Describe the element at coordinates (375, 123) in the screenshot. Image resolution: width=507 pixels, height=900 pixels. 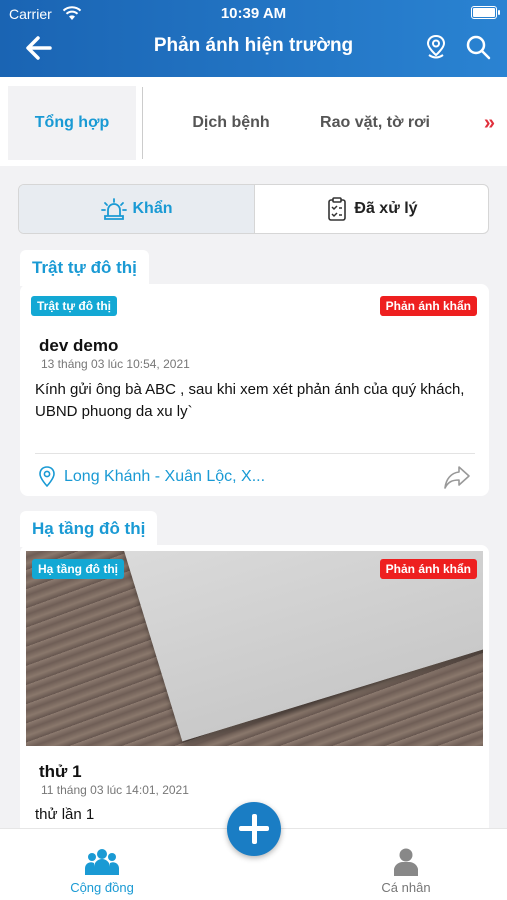
I see `tab-rao-vat: Rao vặt, tờ rơi` at that location.